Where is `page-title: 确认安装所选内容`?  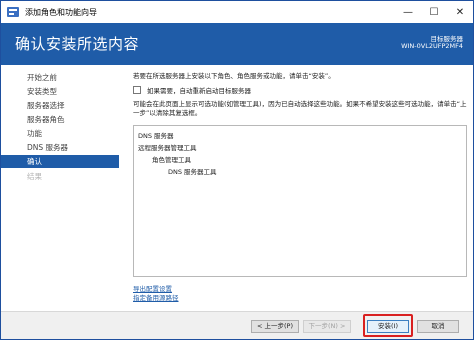 page-title: 确认安装所选内容 is located at coordinates (77, 44).